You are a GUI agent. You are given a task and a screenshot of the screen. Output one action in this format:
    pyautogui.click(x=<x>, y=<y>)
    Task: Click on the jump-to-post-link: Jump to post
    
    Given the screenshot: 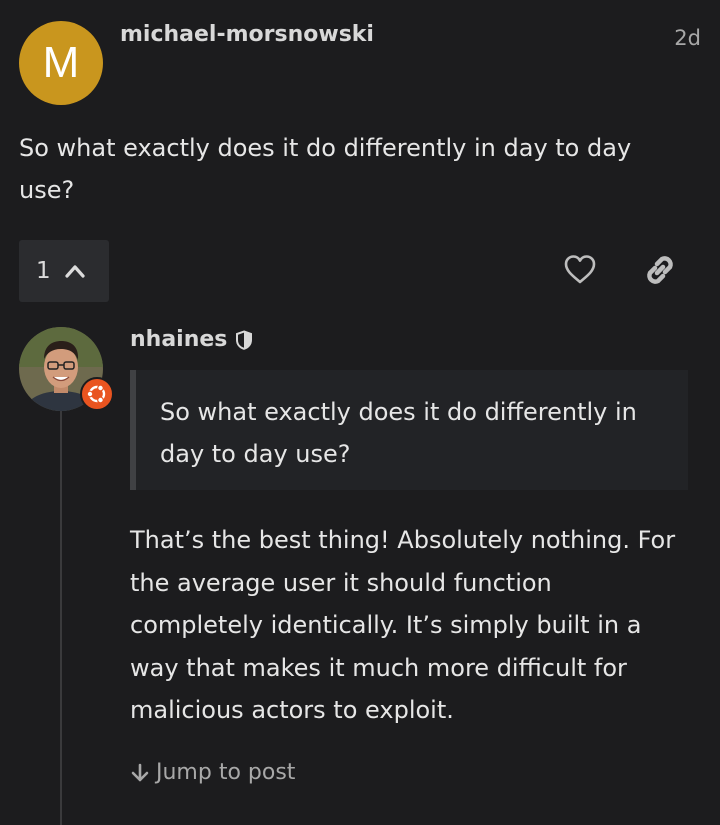 What is the action you would take?
    pyautogui.click(x=212, y=772)
    